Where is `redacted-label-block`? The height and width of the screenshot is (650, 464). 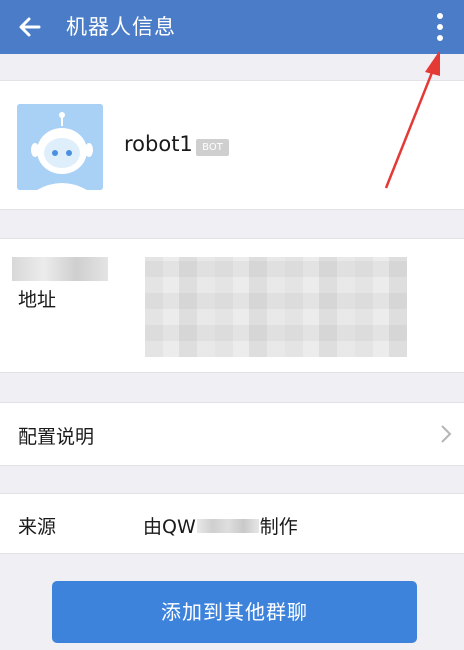 redacted-label-block is located at coordinates (60, 269).